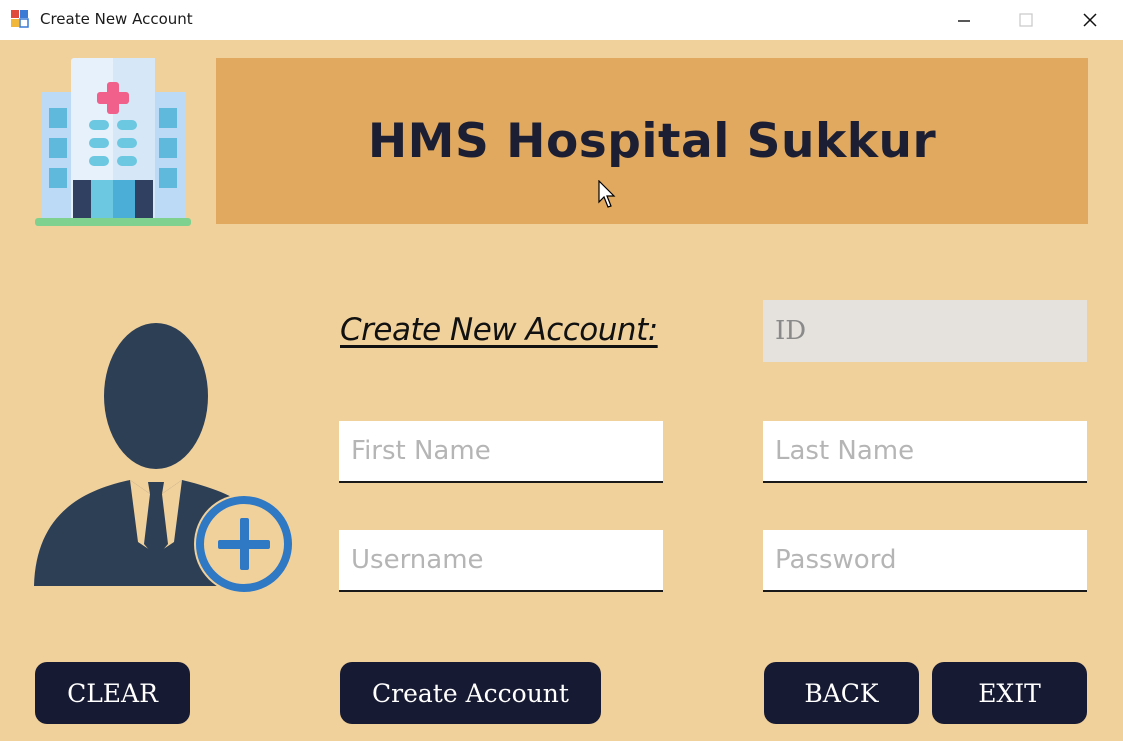 This screenshot has height=741, width=1123. I want to click on maximize-button, so click(1026, 20).